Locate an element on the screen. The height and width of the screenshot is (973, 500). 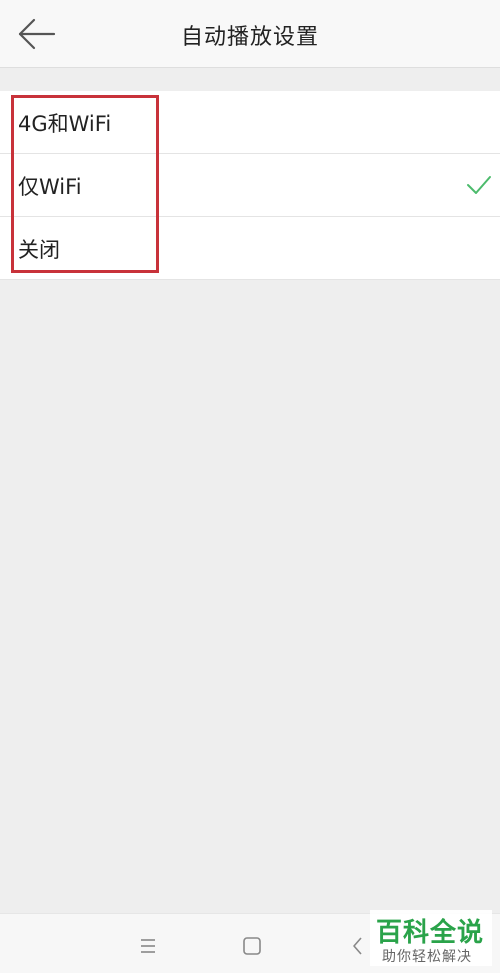
square-home-icon is located at coordinates (252, 946).